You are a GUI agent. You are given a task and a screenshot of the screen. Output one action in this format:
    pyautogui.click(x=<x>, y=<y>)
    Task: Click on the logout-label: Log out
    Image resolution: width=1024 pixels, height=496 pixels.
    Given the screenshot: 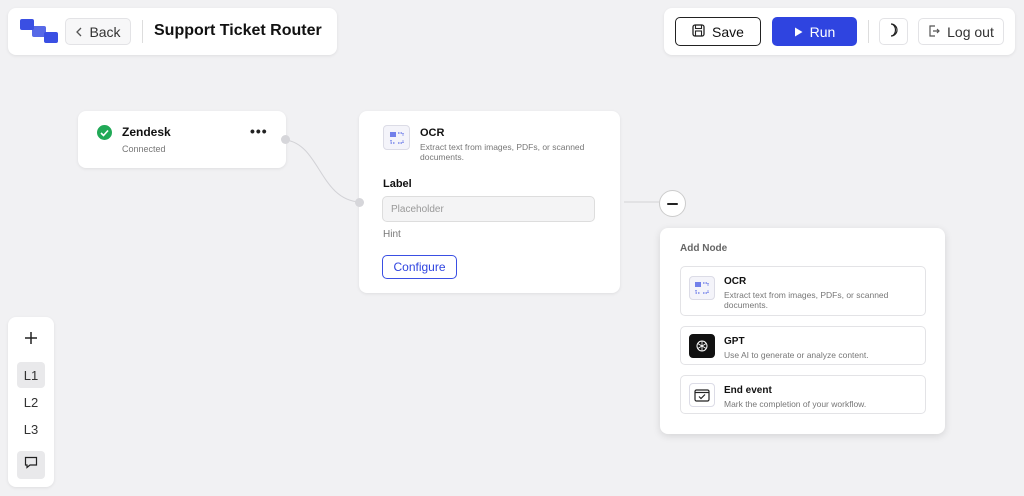 What is the action you would take?
    pyautogui.click(x=970, y=31)
    